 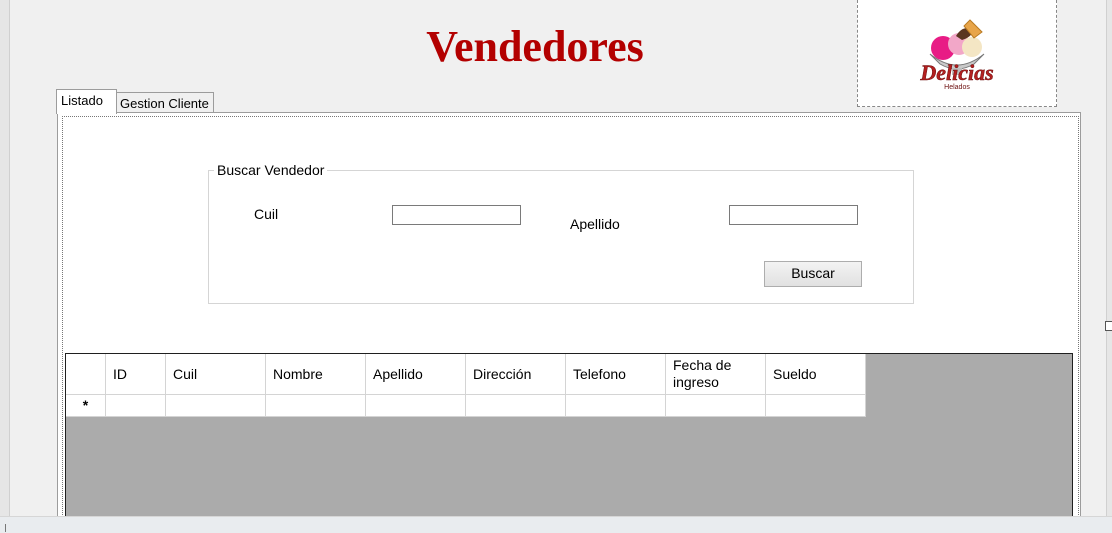 I want to click on status-strip, so click(x=556, y=524).